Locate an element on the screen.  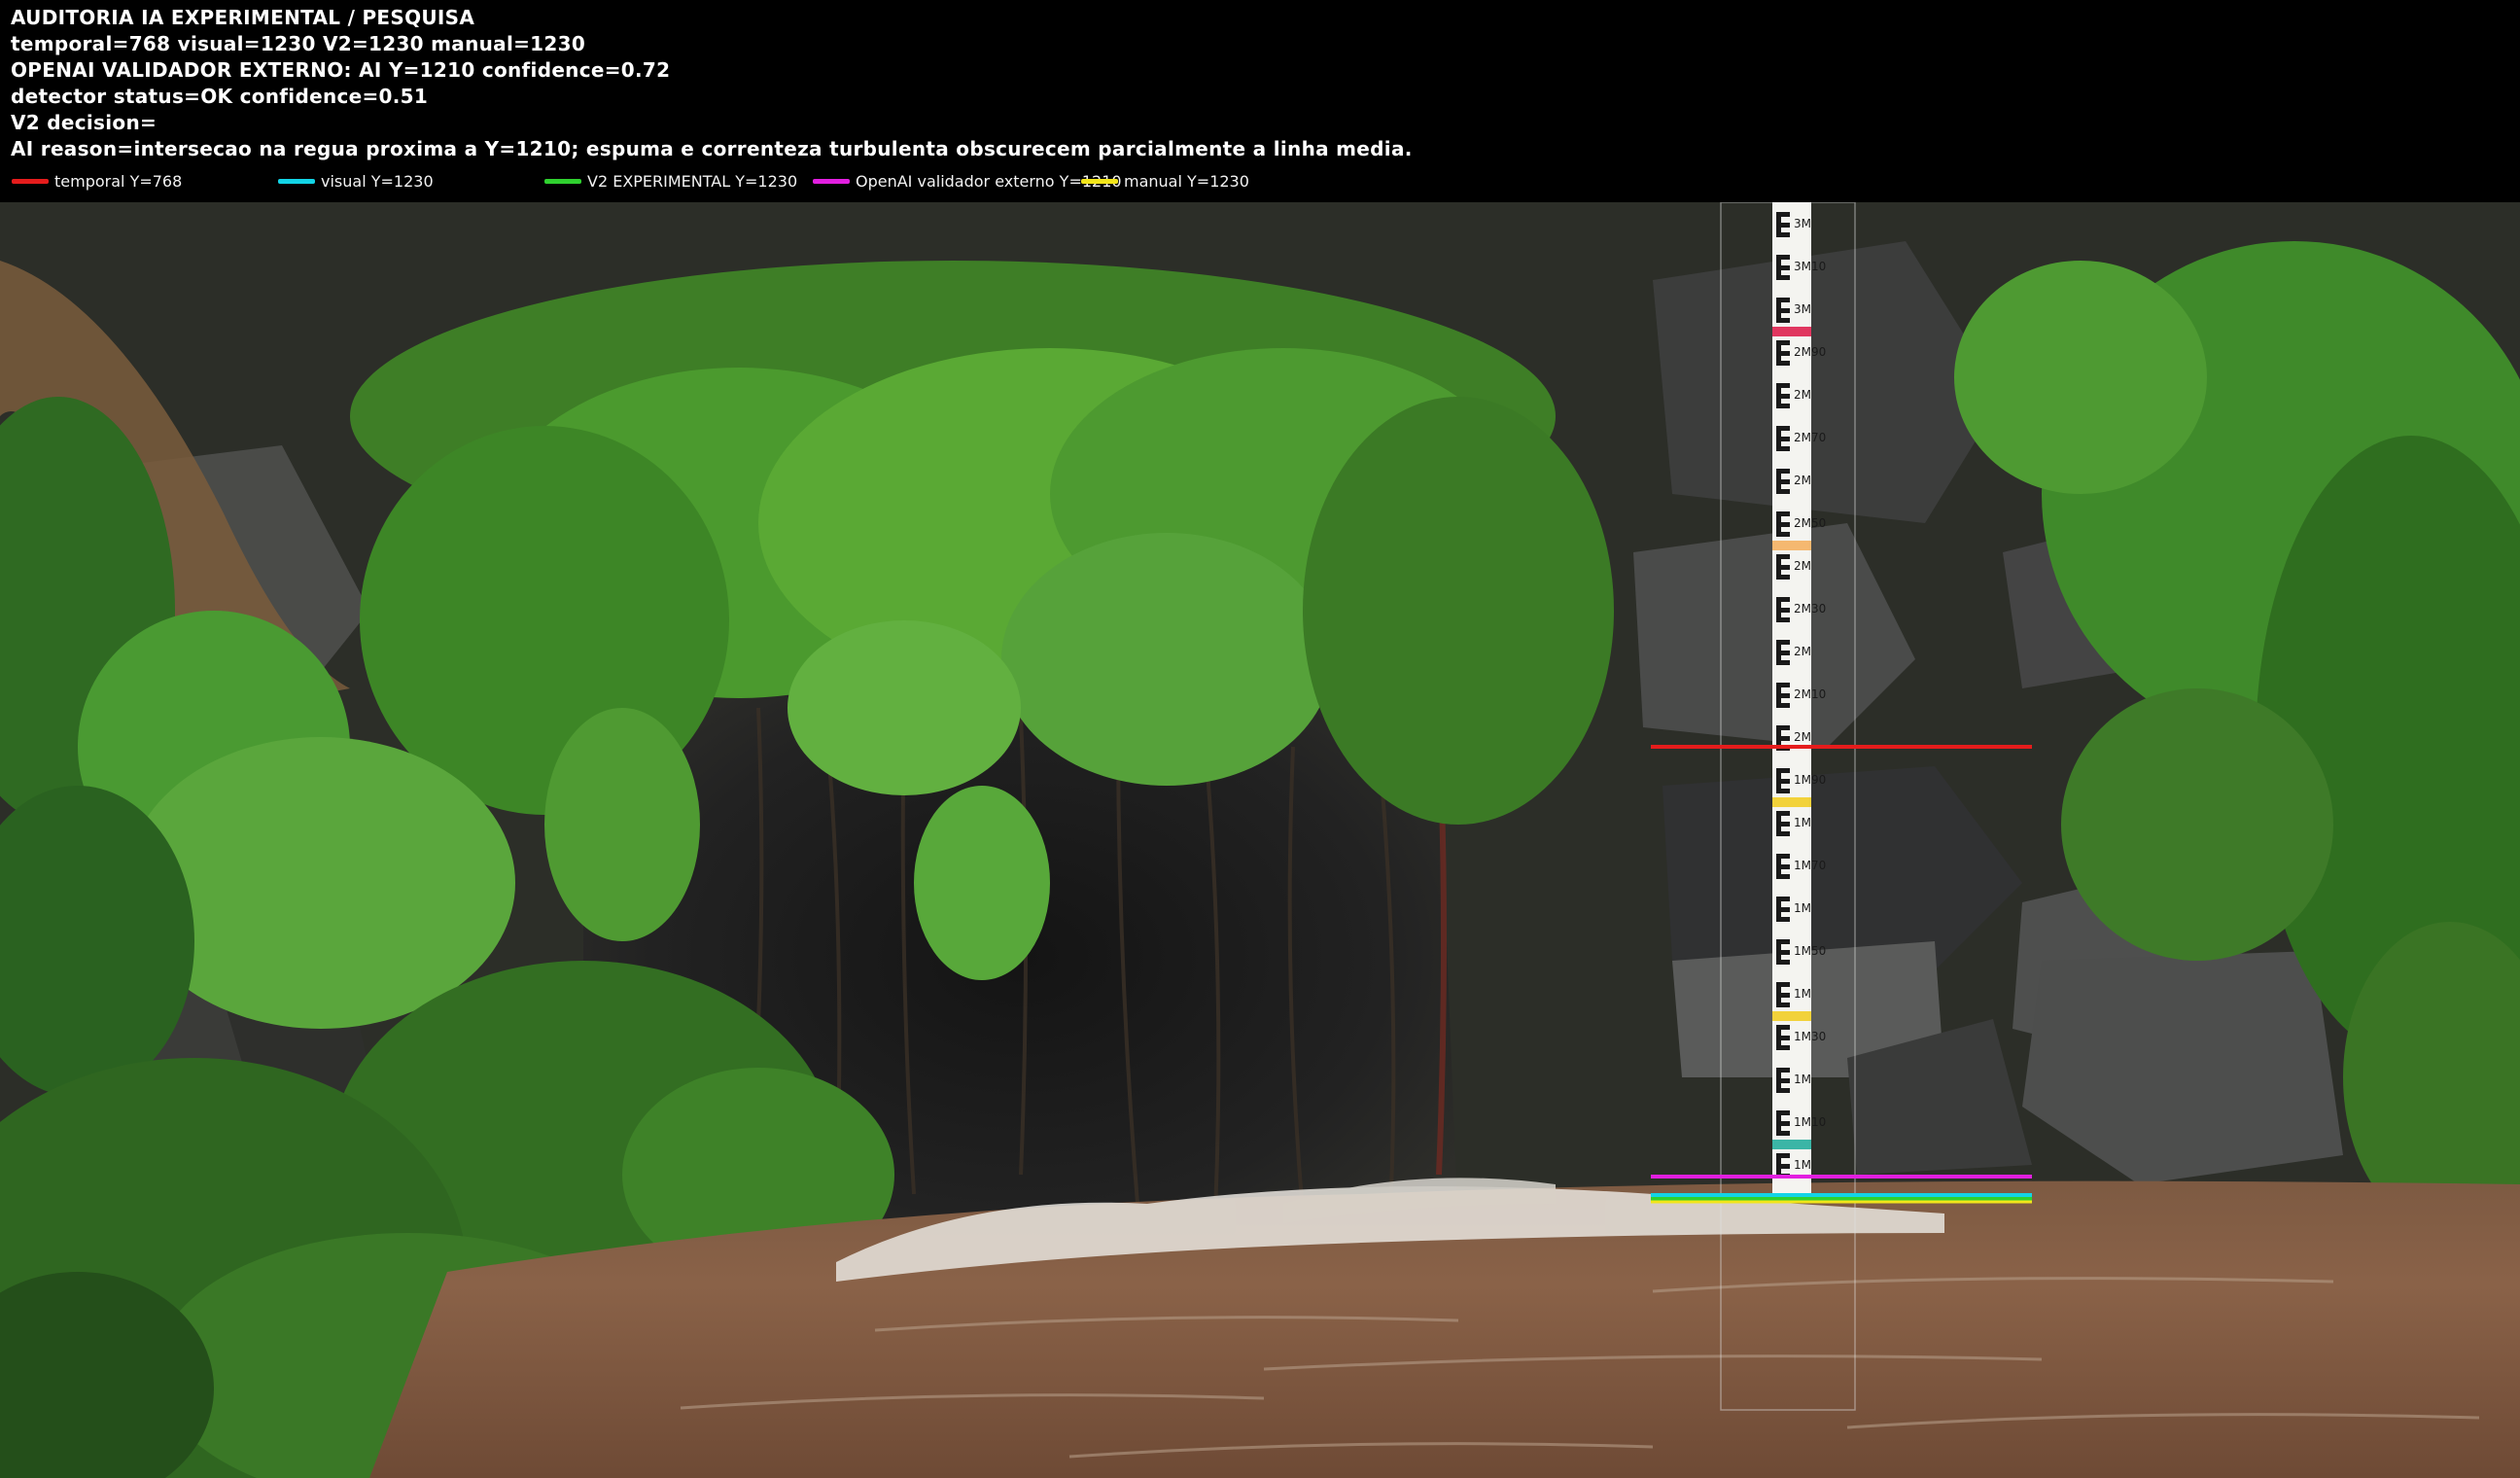
gauge-label: 1M10 is located at coordinates (1810, 1122).